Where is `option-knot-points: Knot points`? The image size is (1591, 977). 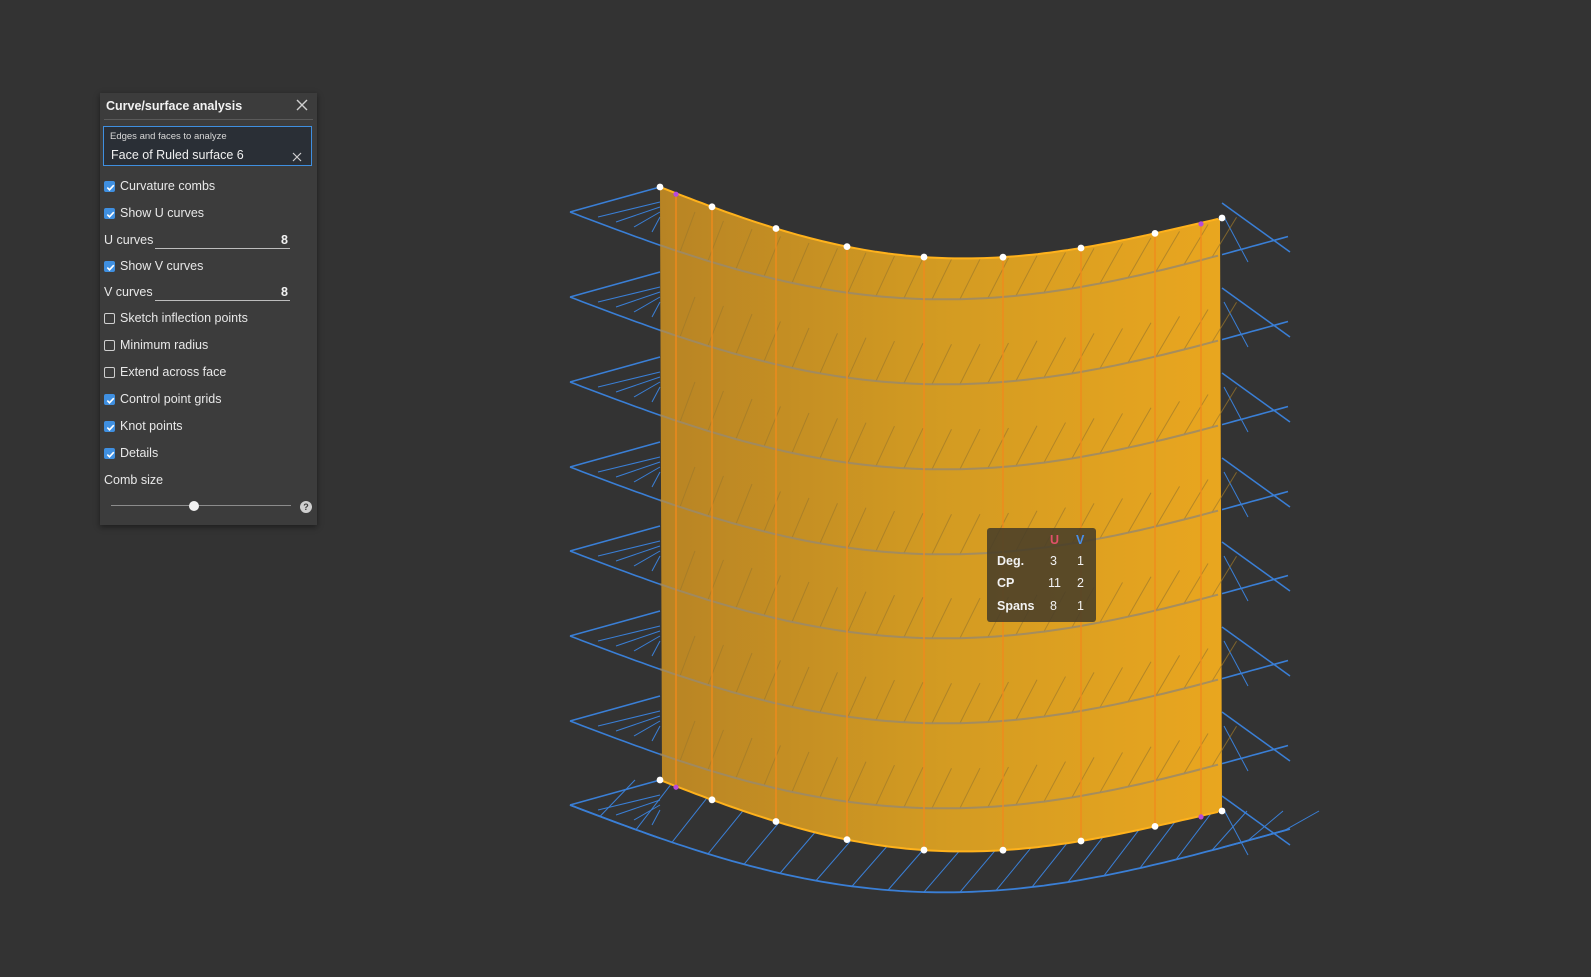
option-knot-points: Knot points is located at coordinates (143, 426).